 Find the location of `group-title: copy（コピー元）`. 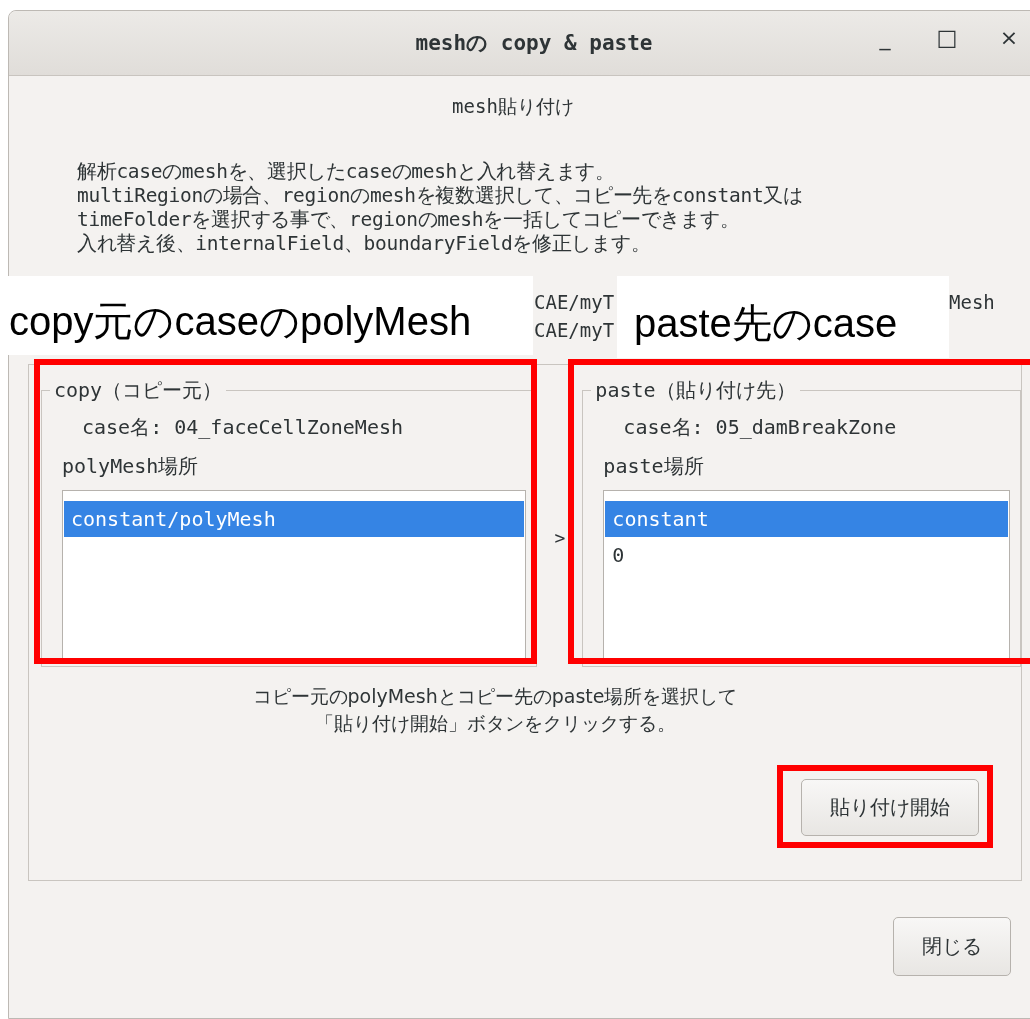

group-title: copy（コピー元） is located at coordinates (138, 390).